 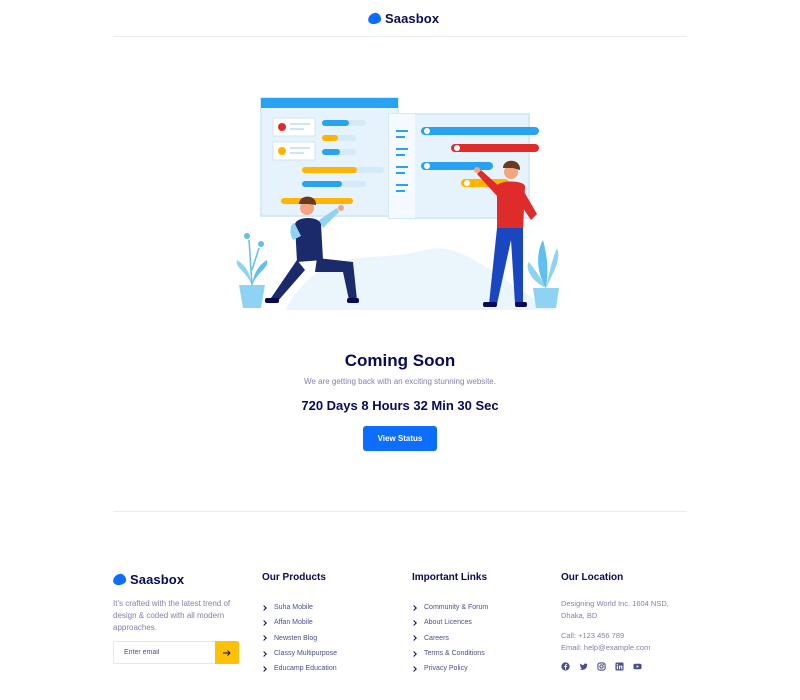 I want to click on site-header: Saasbox, so click(x=400, y=18).